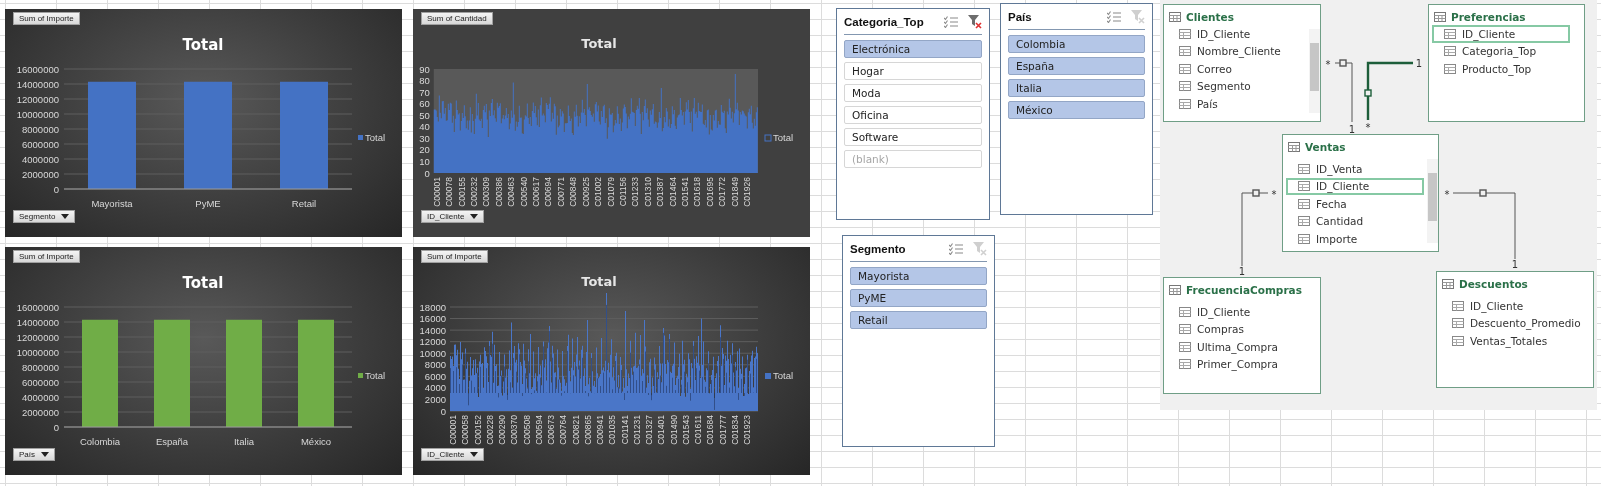 The width and height of the screenshot is (1601, 486). Describe the element at coordinates (498, 192) in the screenshot. I see `category-label: C00386` at that location.